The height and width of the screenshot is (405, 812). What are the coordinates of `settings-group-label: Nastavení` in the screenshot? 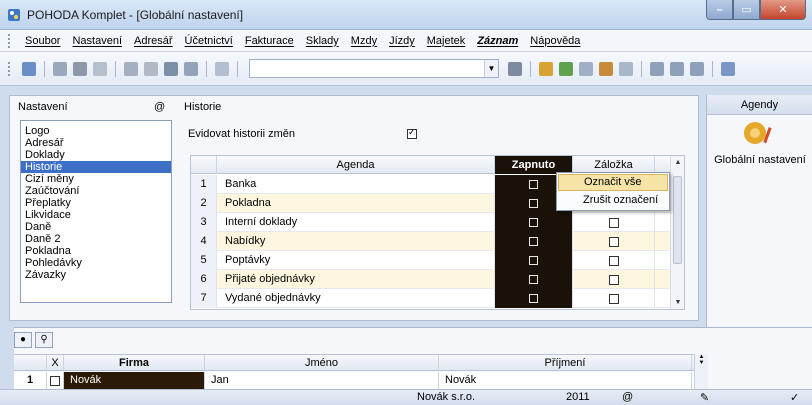 It's located at (43, 107).